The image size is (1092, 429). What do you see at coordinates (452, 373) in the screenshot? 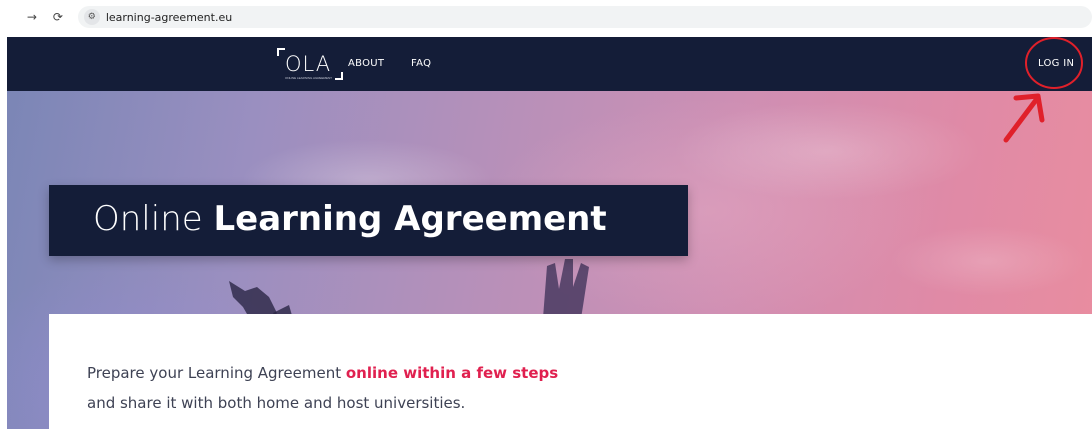
I see `intro-highlight: online within a few steps` at bounding box center [452, 373].